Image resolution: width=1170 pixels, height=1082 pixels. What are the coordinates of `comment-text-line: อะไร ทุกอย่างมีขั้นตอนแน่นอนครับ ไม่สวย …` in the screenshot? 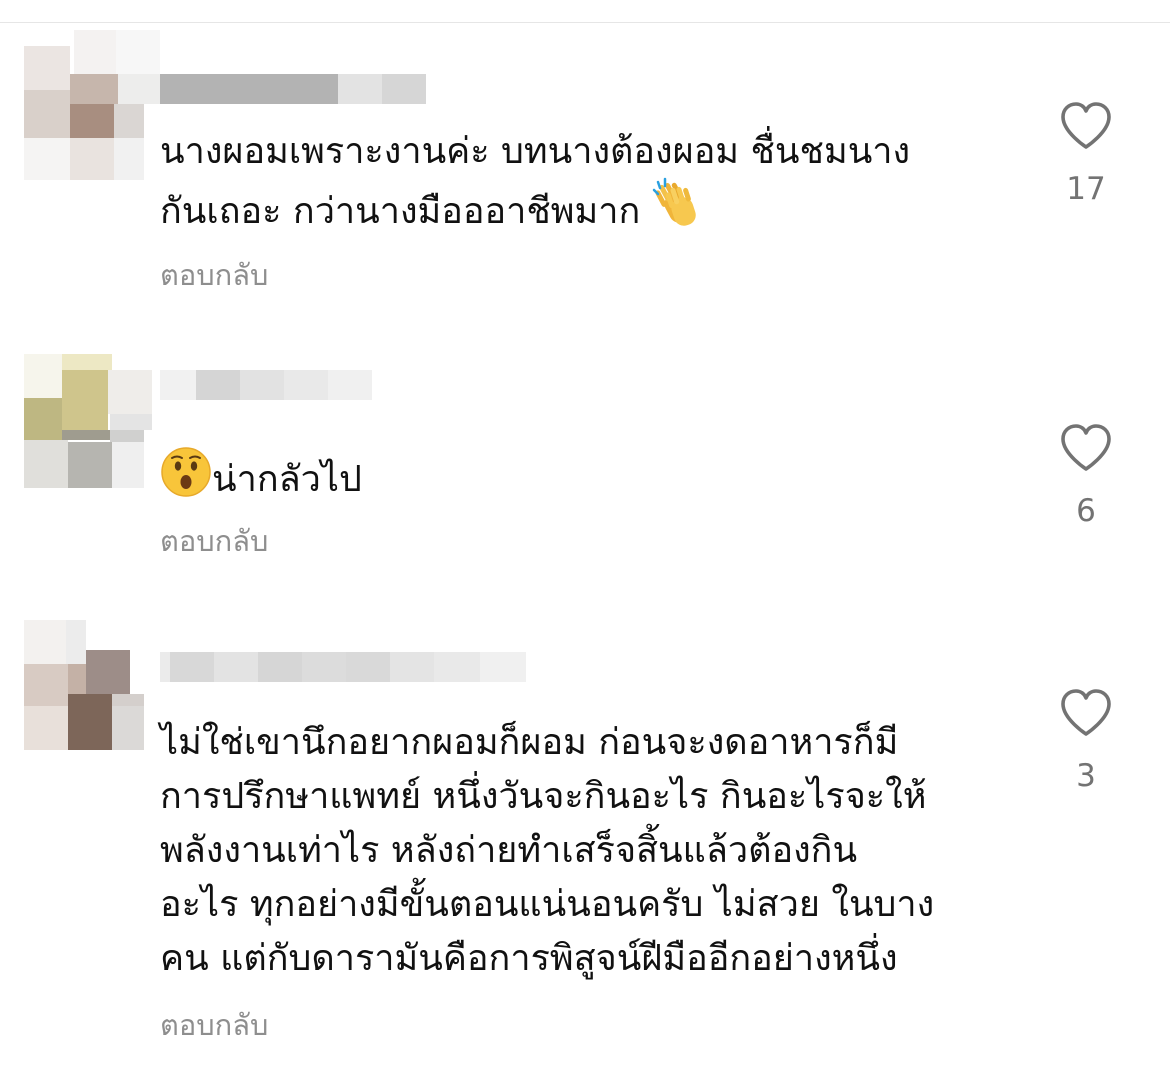 It's located at (547, 904).